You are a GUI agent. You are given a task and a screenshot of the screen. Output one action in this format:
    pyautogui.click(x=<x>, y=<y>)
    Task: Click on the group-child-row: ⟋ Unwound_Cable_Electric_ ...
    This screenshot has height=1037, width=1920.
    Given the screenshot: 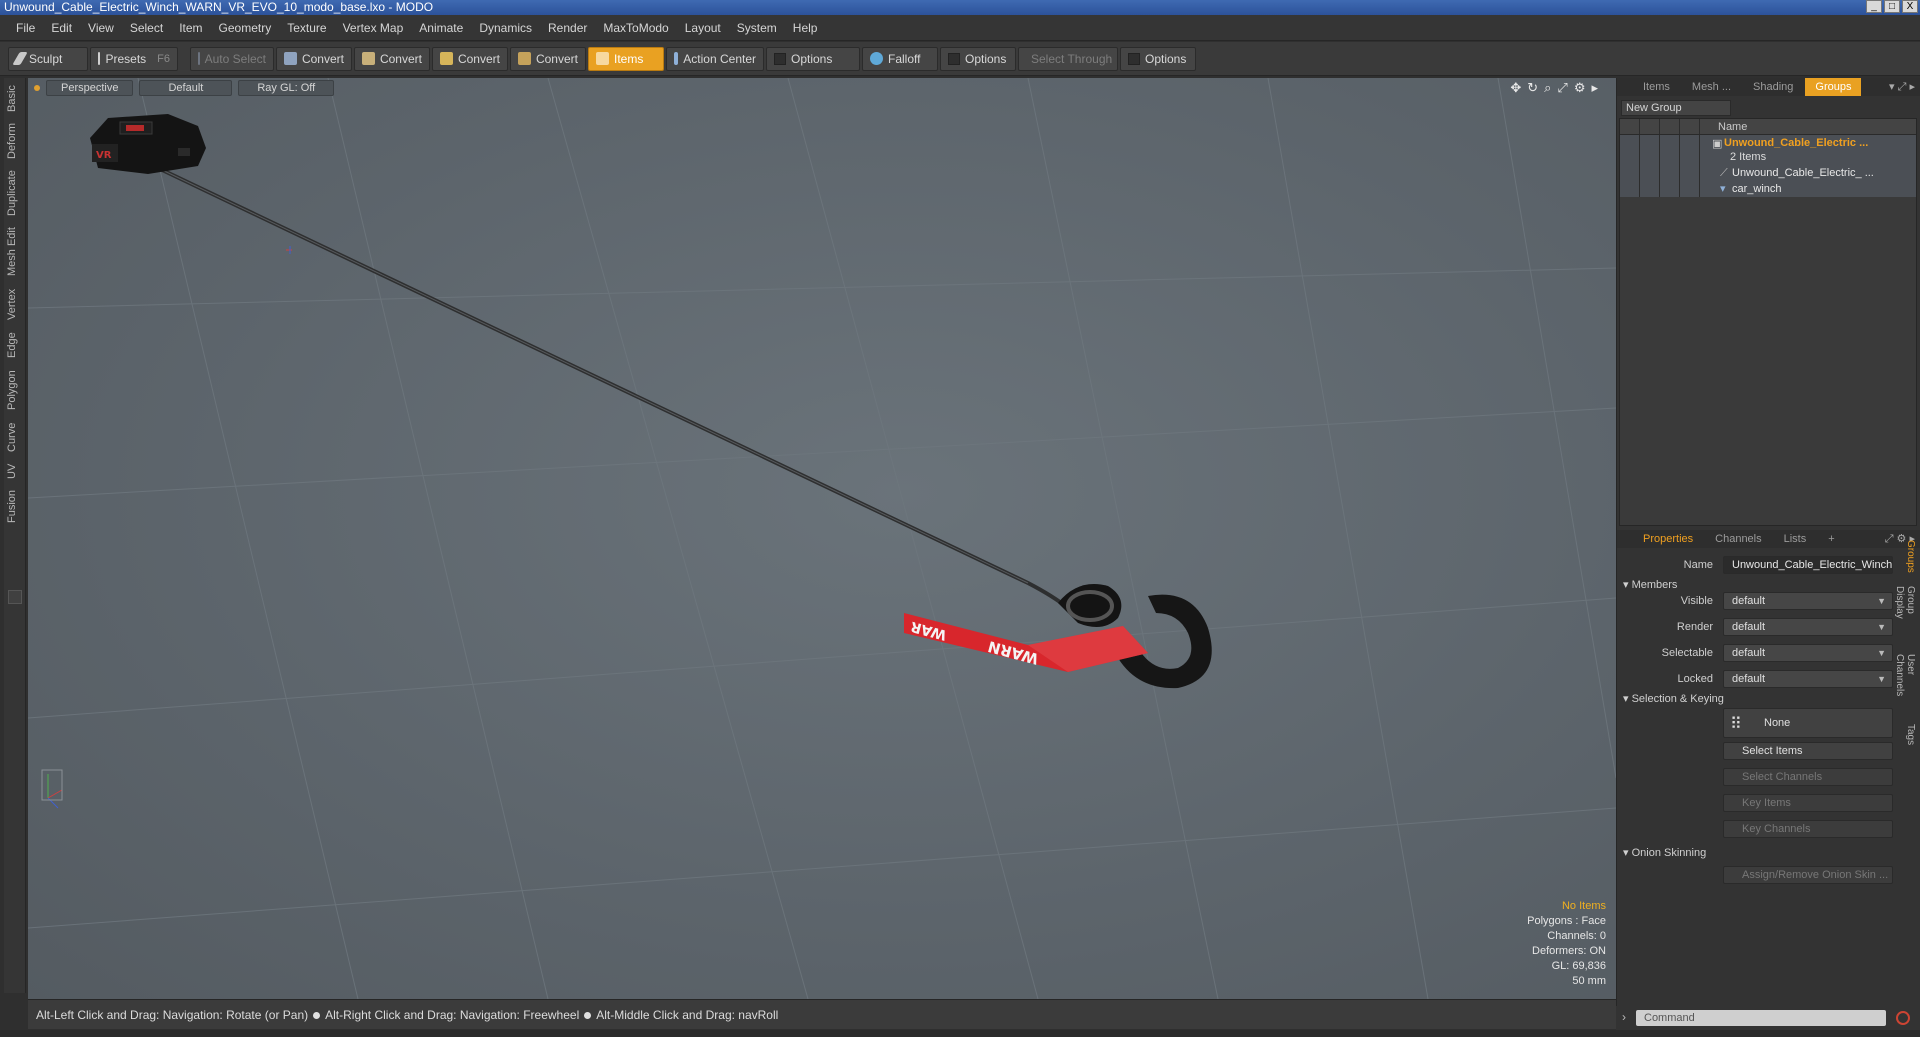 What is the action you would take?
    pyautogui.click(x=1768, y=173)
    